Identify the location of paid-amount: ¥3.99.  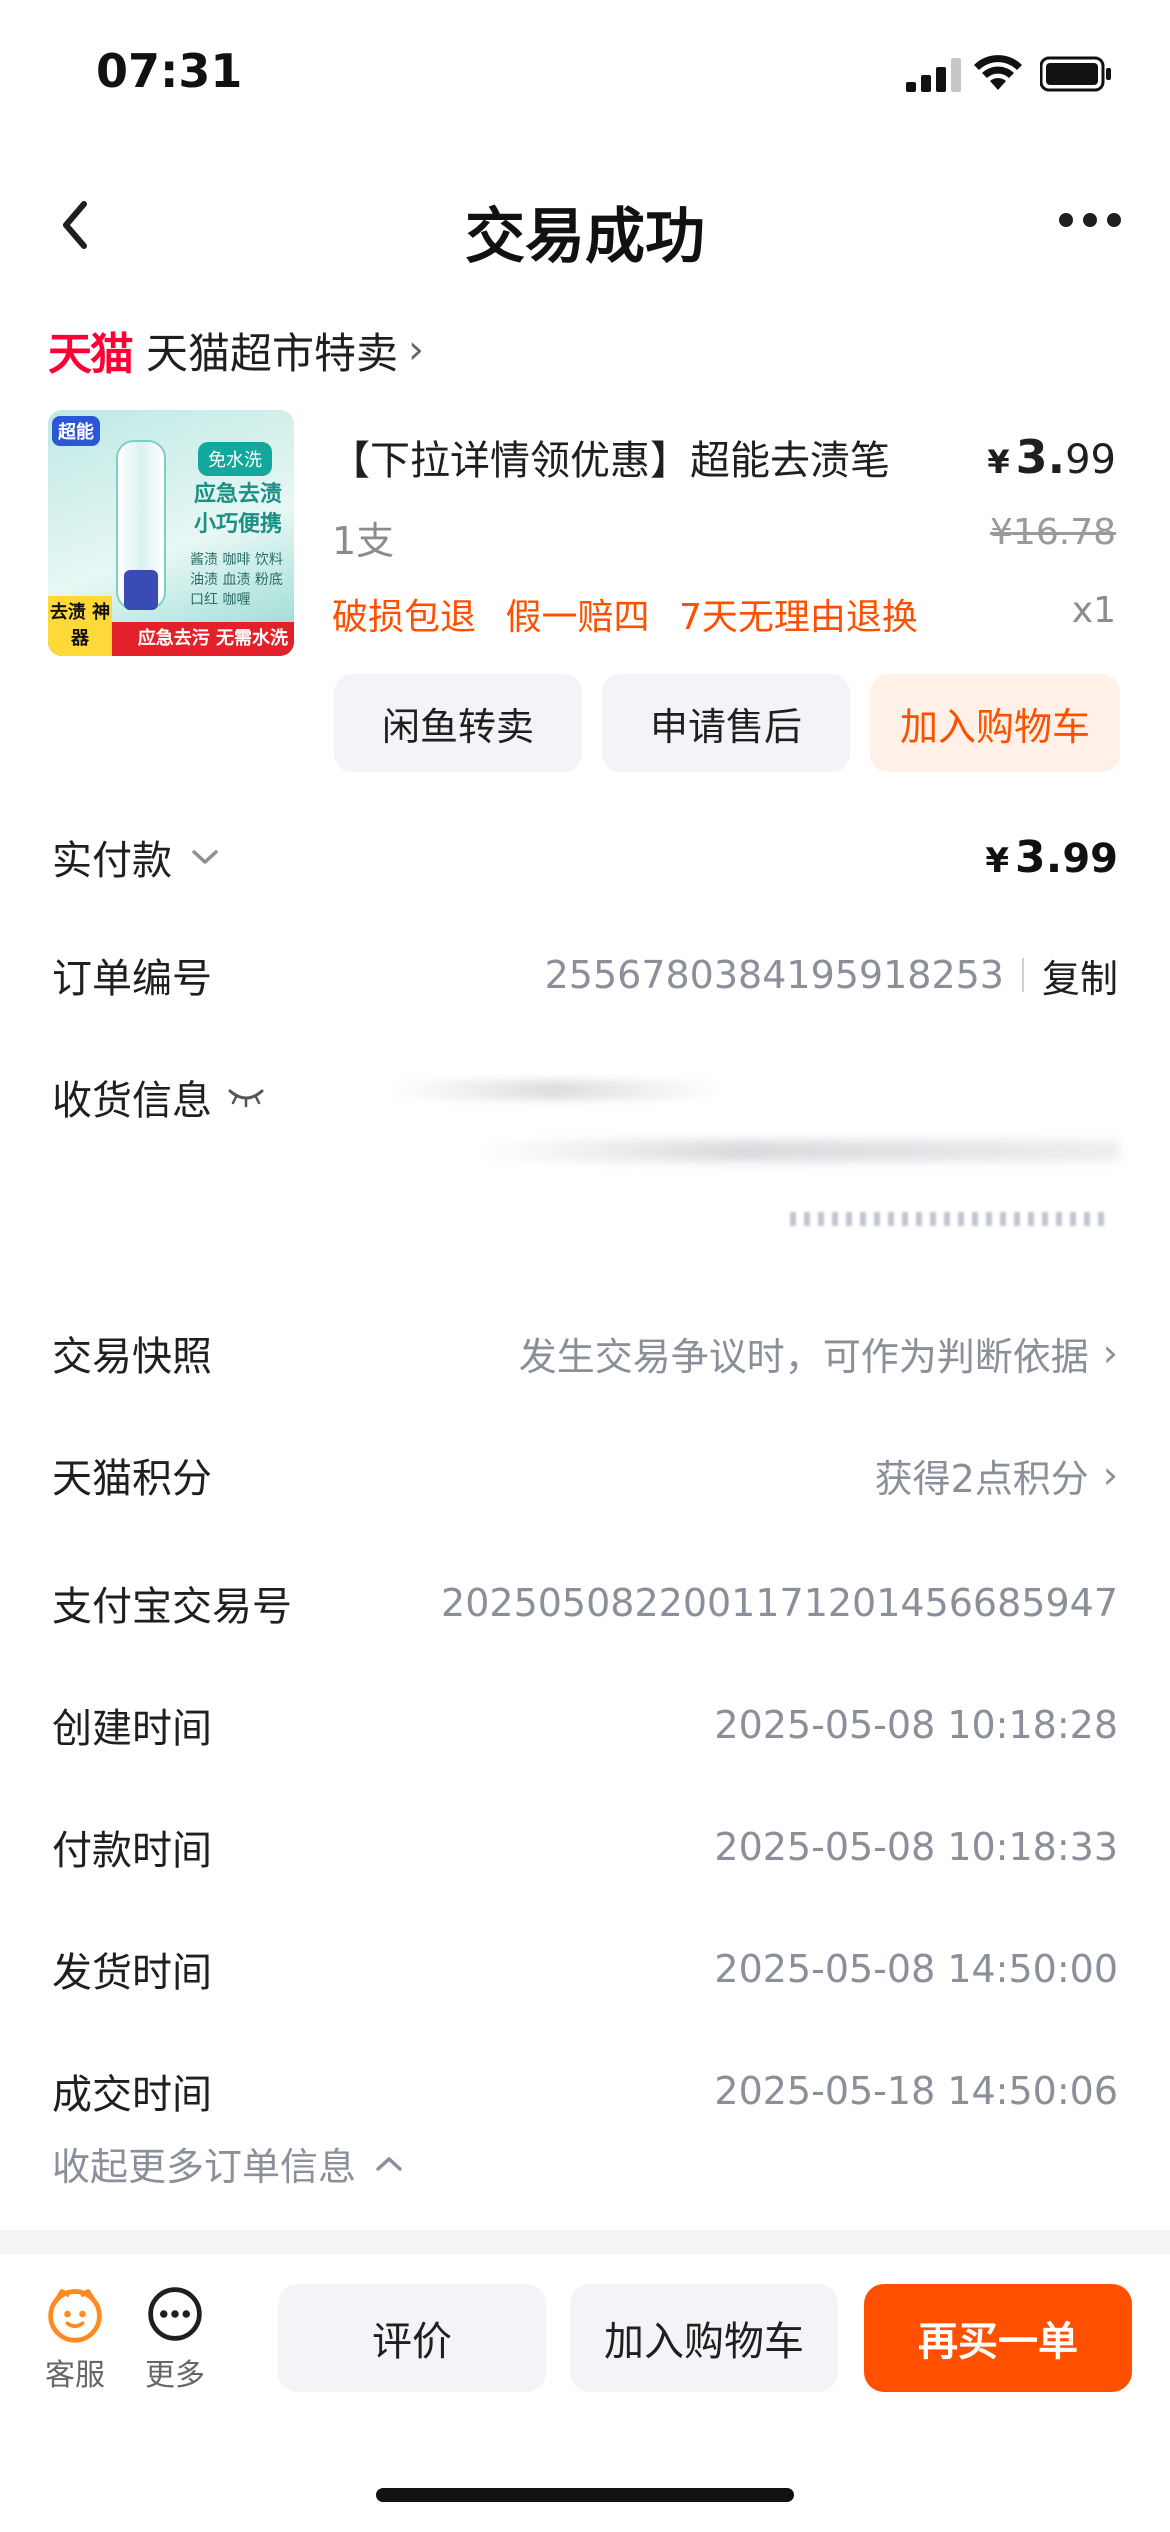
(1051, 857).